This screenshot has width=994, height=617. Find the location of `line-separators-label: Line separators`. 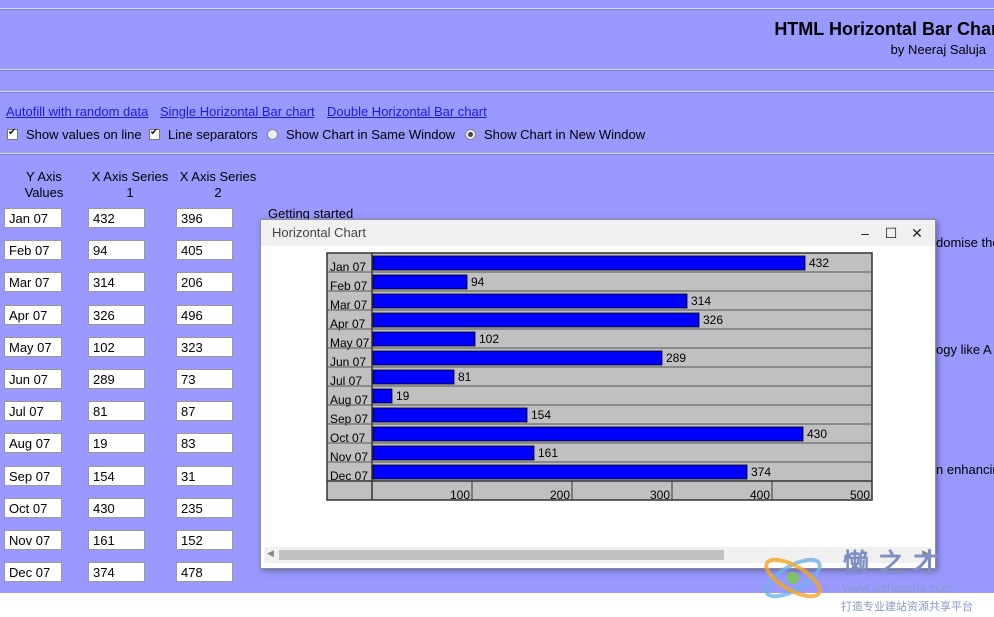

line-separators-label: Line separators is located at coordinates (213, 134).